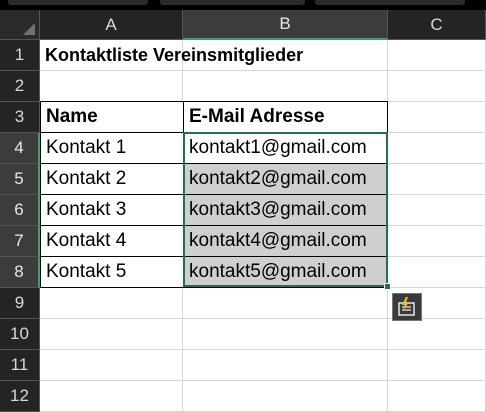 Image resolution: width=486 pixels, height=412 pixels. I want to click on contact-name: Kontakt 2, so click(112, 179).